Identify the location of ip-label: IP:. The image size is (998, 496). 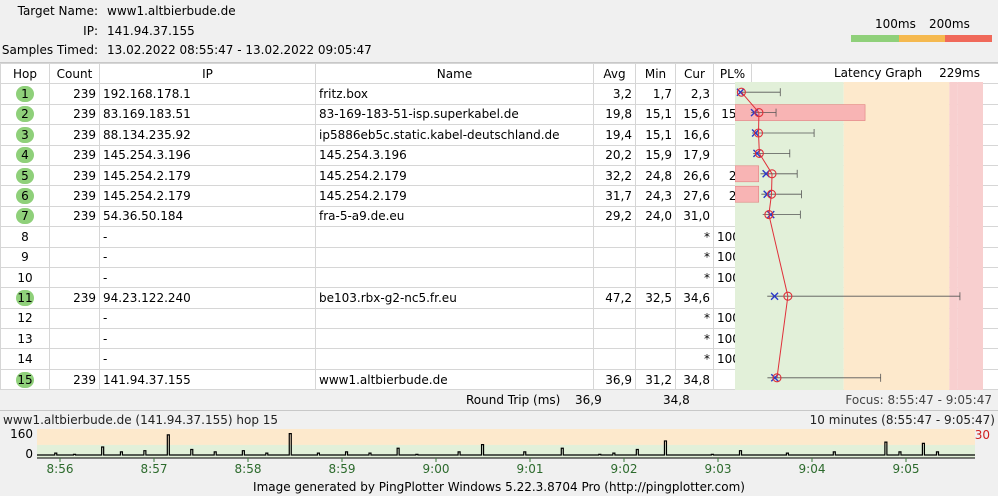
(90, 31).